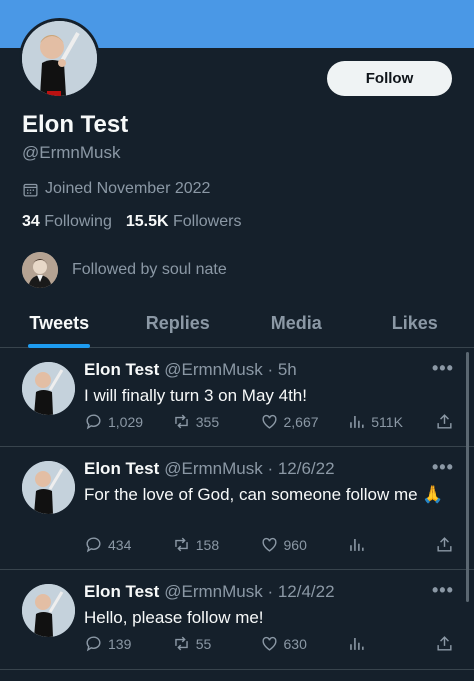 Image resolution: width=474 pixels, height=681 pixels. Describe the element at coordinates (128, 188) in the screenshot. I see `joined-text: Joined November 2022` at that location.